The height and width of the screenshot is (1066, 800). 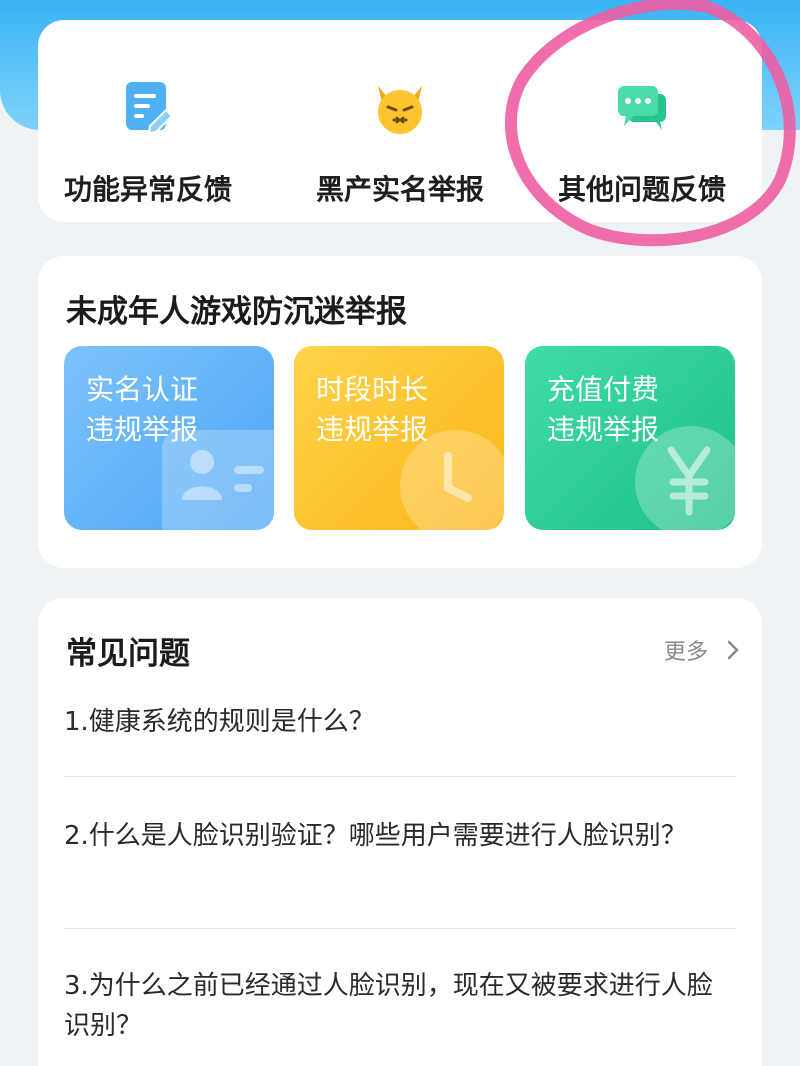 What do you see at coordinates (733, 650) in the screenshot?
I see `chevron-right-icon` at bounding box center [733, 650].